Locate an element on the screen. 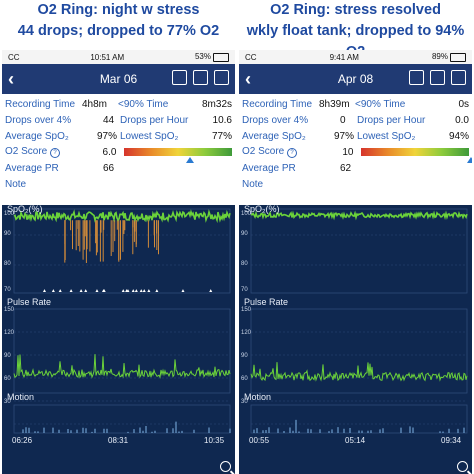 The image size is (474, 474). o2-score-value: 6.0 is located at coordinates (109, 152).